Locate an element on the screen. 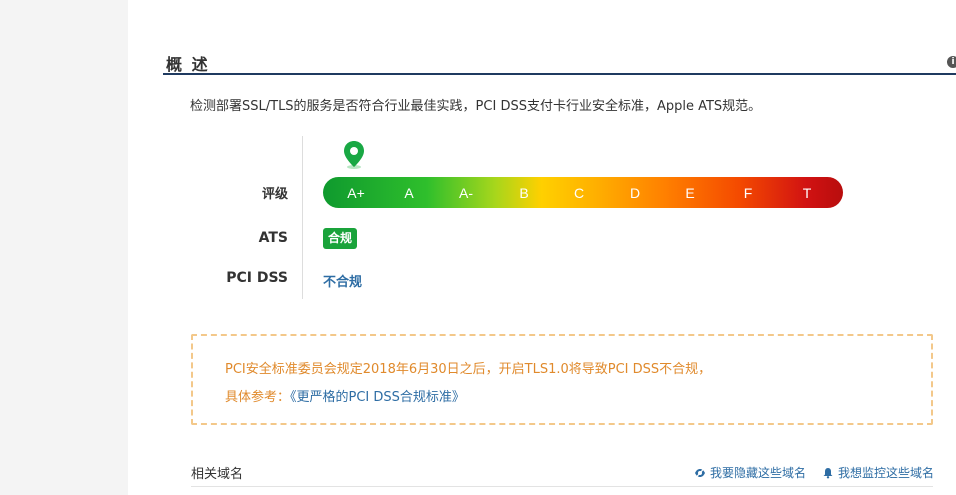  rating-label: 评级 is located at coordinates (274, 194).